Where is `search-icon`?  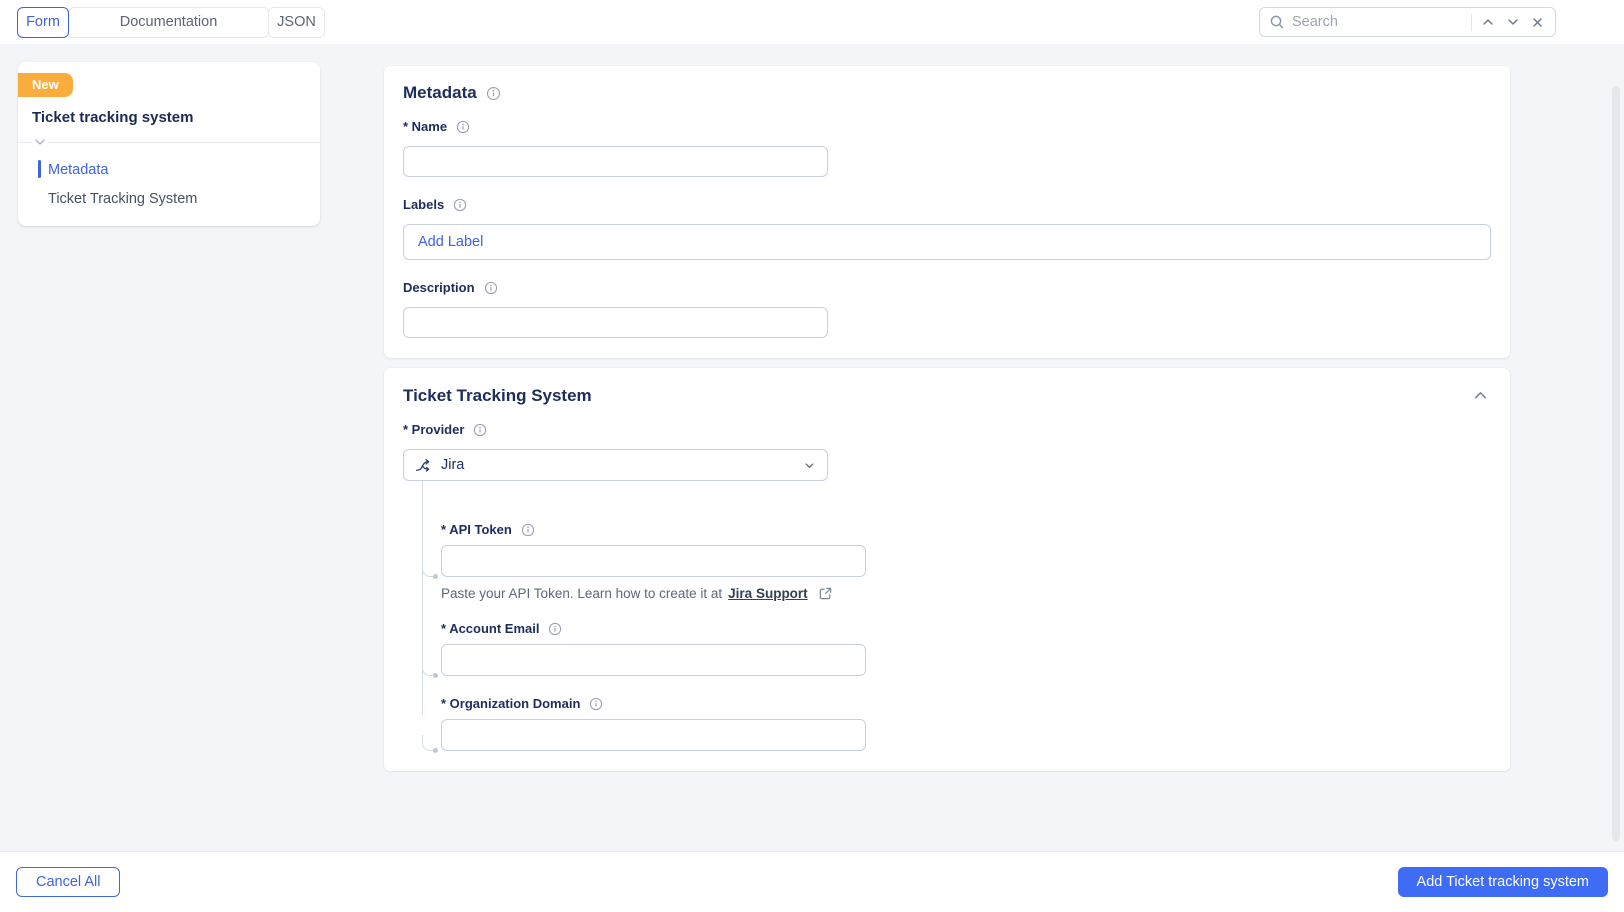 search-icon is located at coordinates (1277, 22).